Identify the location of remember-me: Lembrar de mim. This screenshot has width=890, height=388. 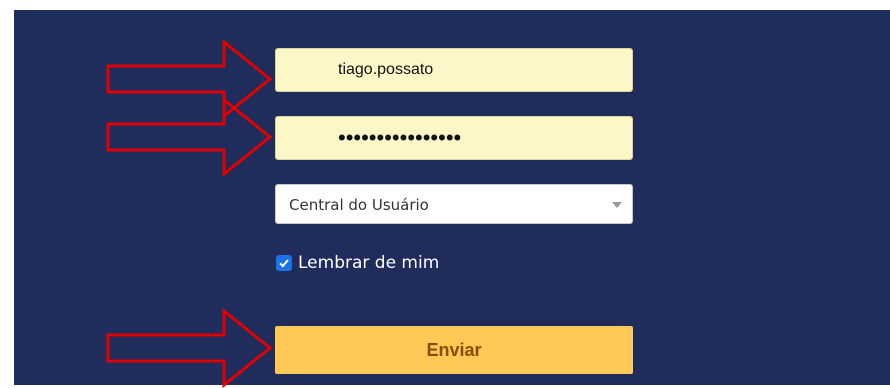
(357, 263).